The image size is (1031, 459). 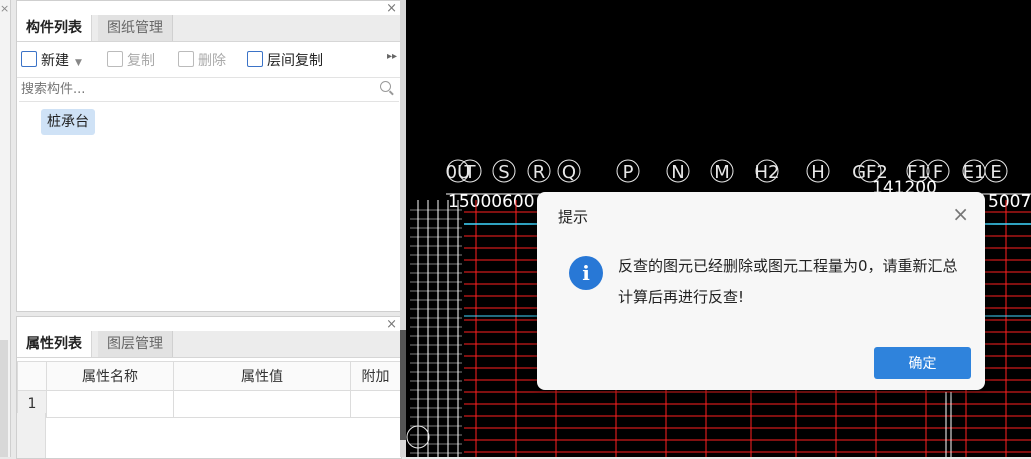 What do you see at coordinates (68, 122) in the screenshot?
I see `tree-item-pile-cap: 桩承台` at bounding box center [68, 122].